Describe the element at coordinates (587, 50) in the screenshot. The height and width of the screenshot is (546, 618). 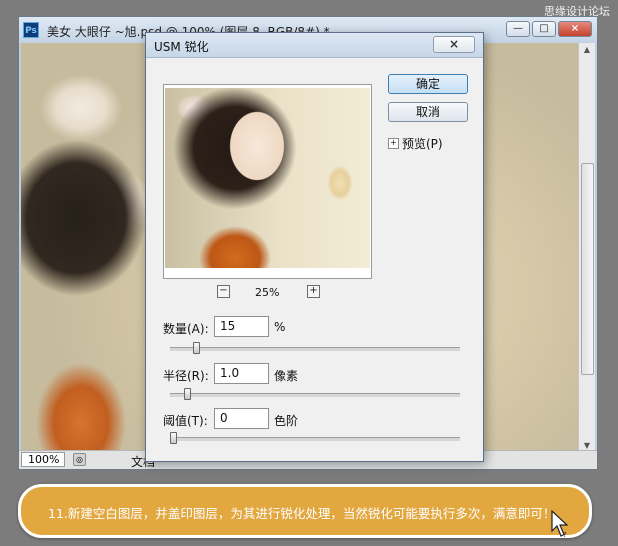
I see `scroll-up-arrow-icon: ▲` at that location.